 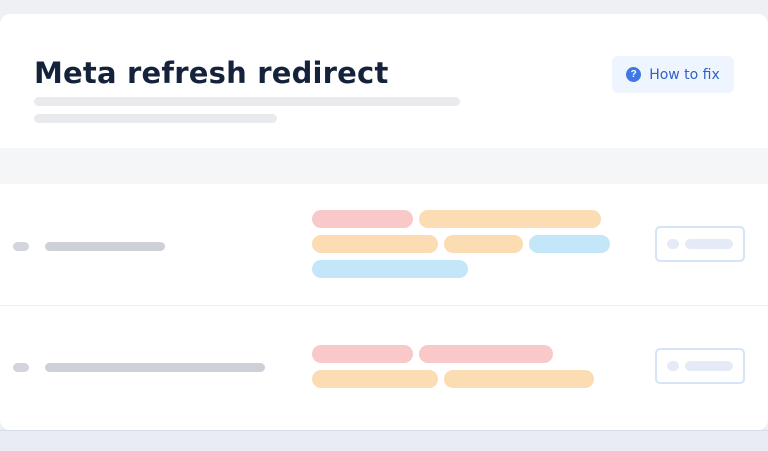 What do you see at coordinates (684, 74) in the screenshot?
I see `how-to-fix-label: How to fix` at bounding box center [684, 74].